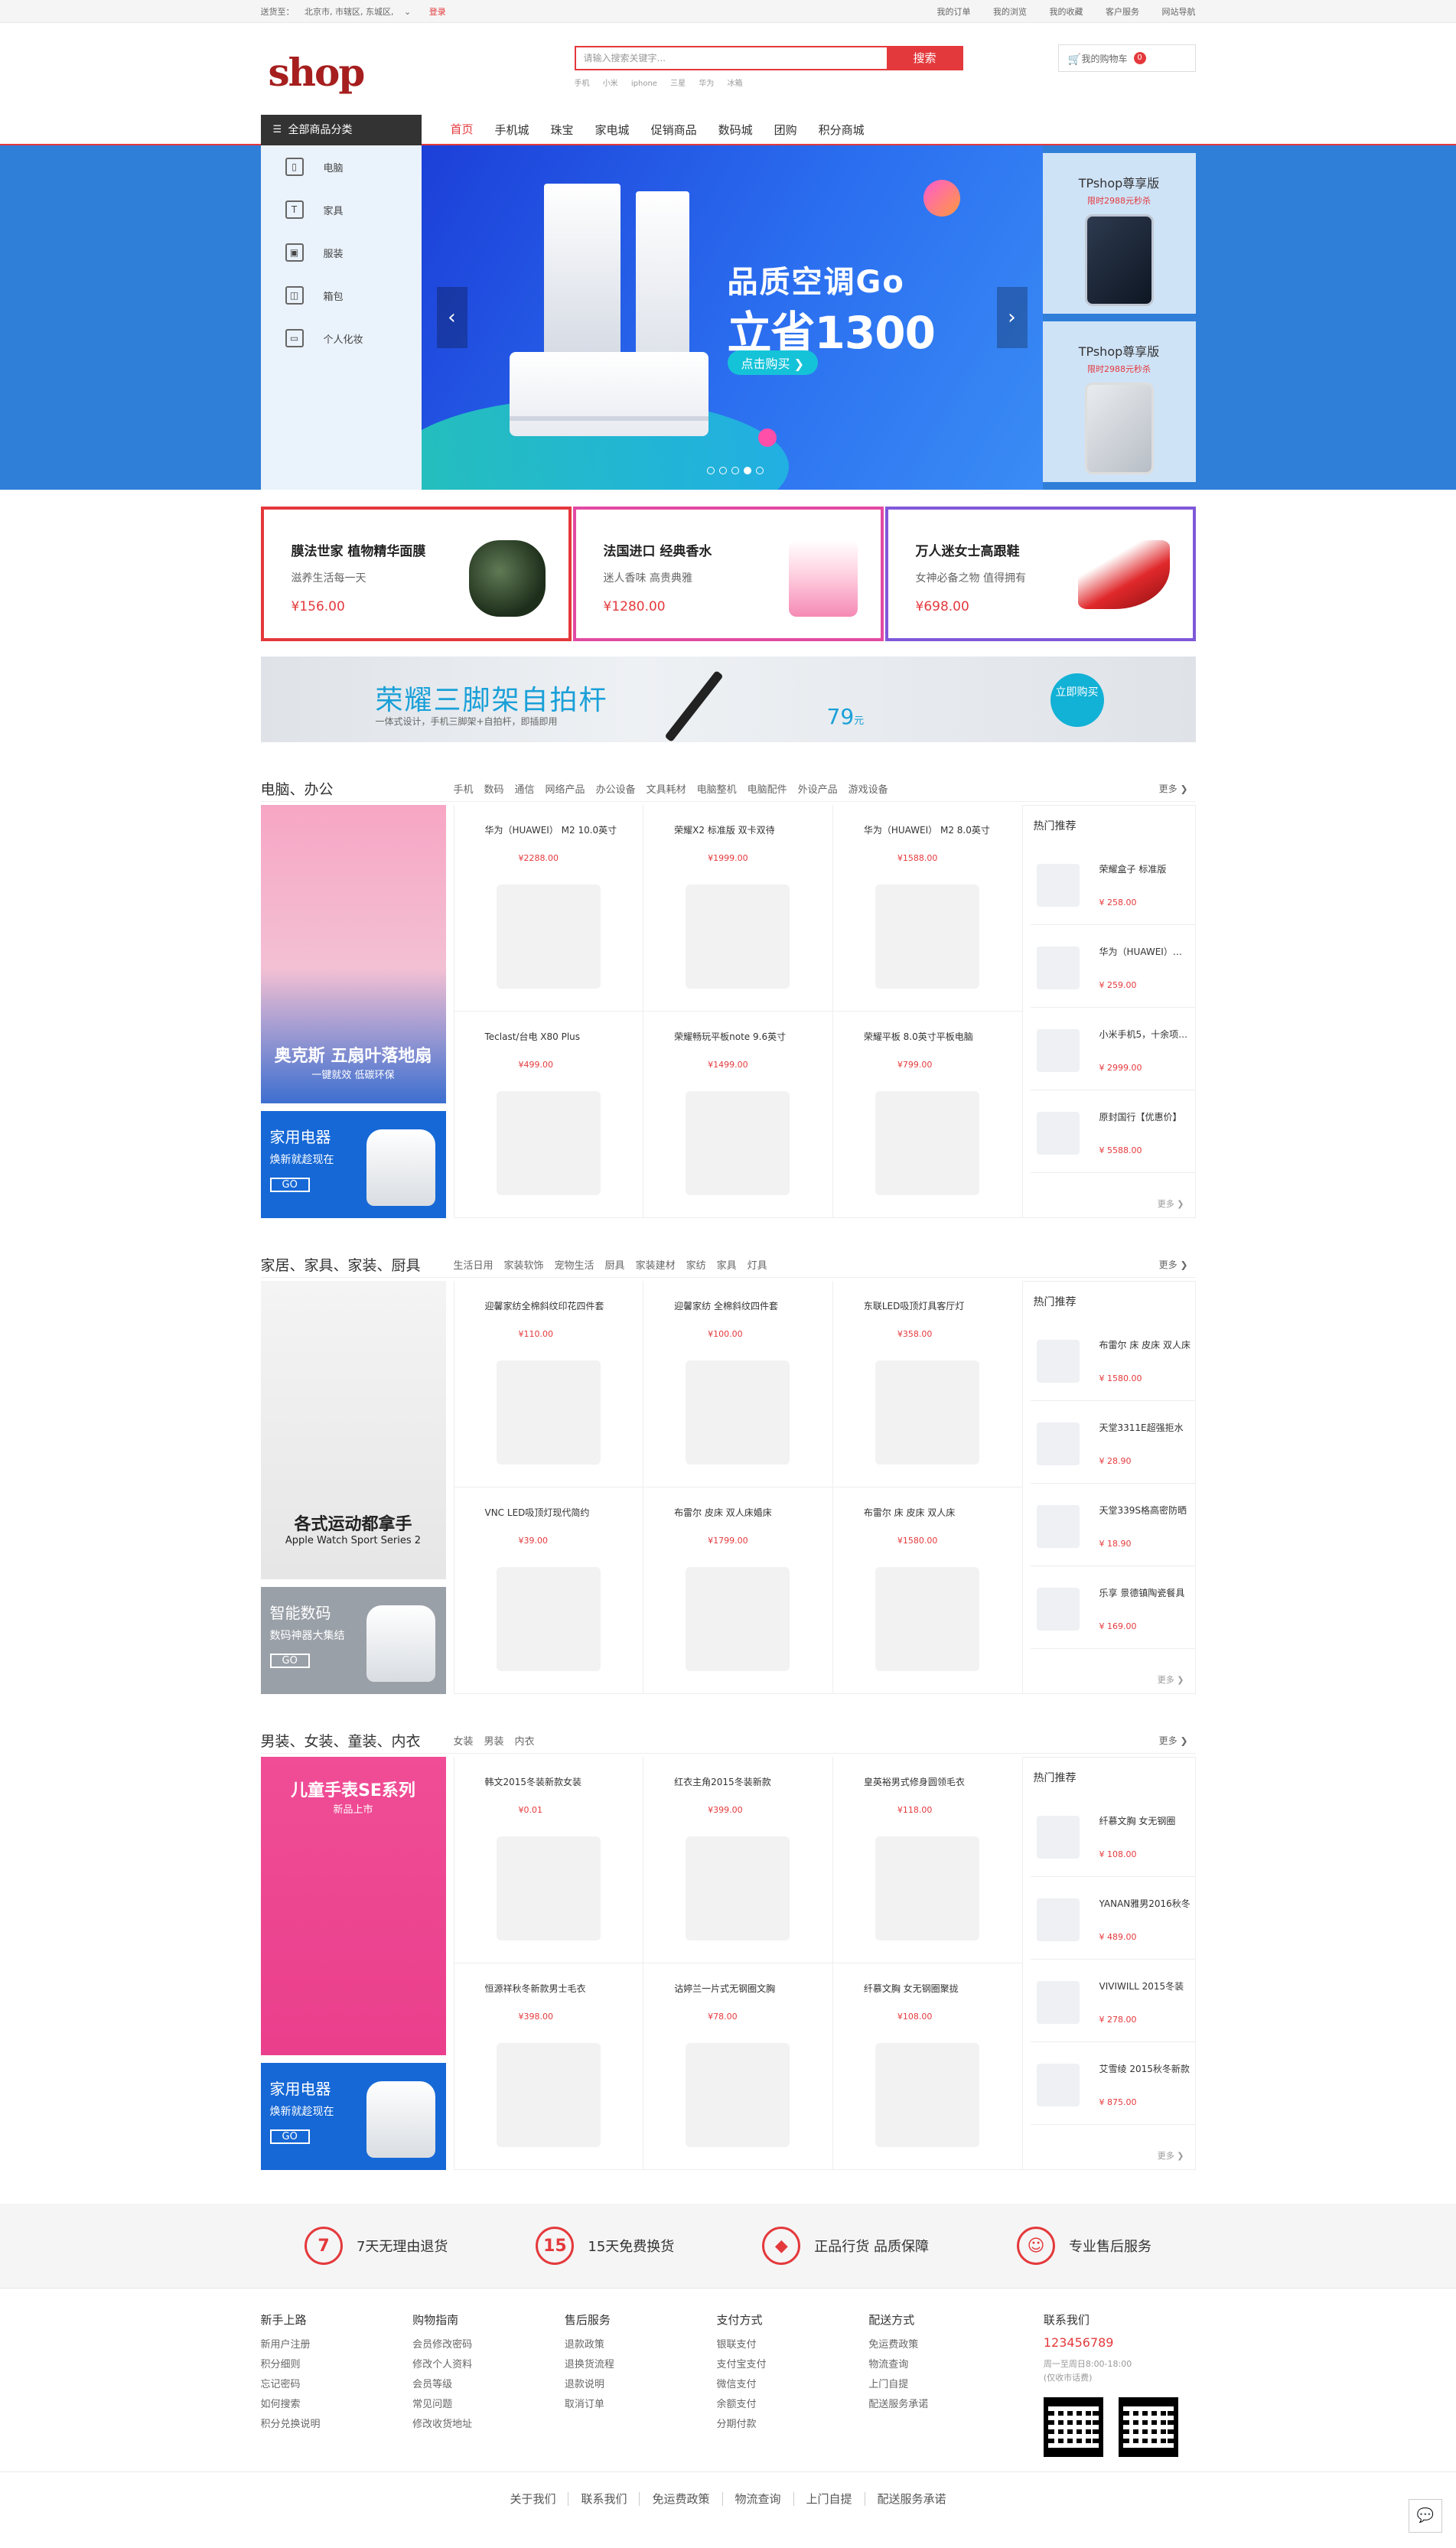 This screenshot has width=1456, height=2548. I want to click on nav-appliance-city: 家电城, so click(612, 130).